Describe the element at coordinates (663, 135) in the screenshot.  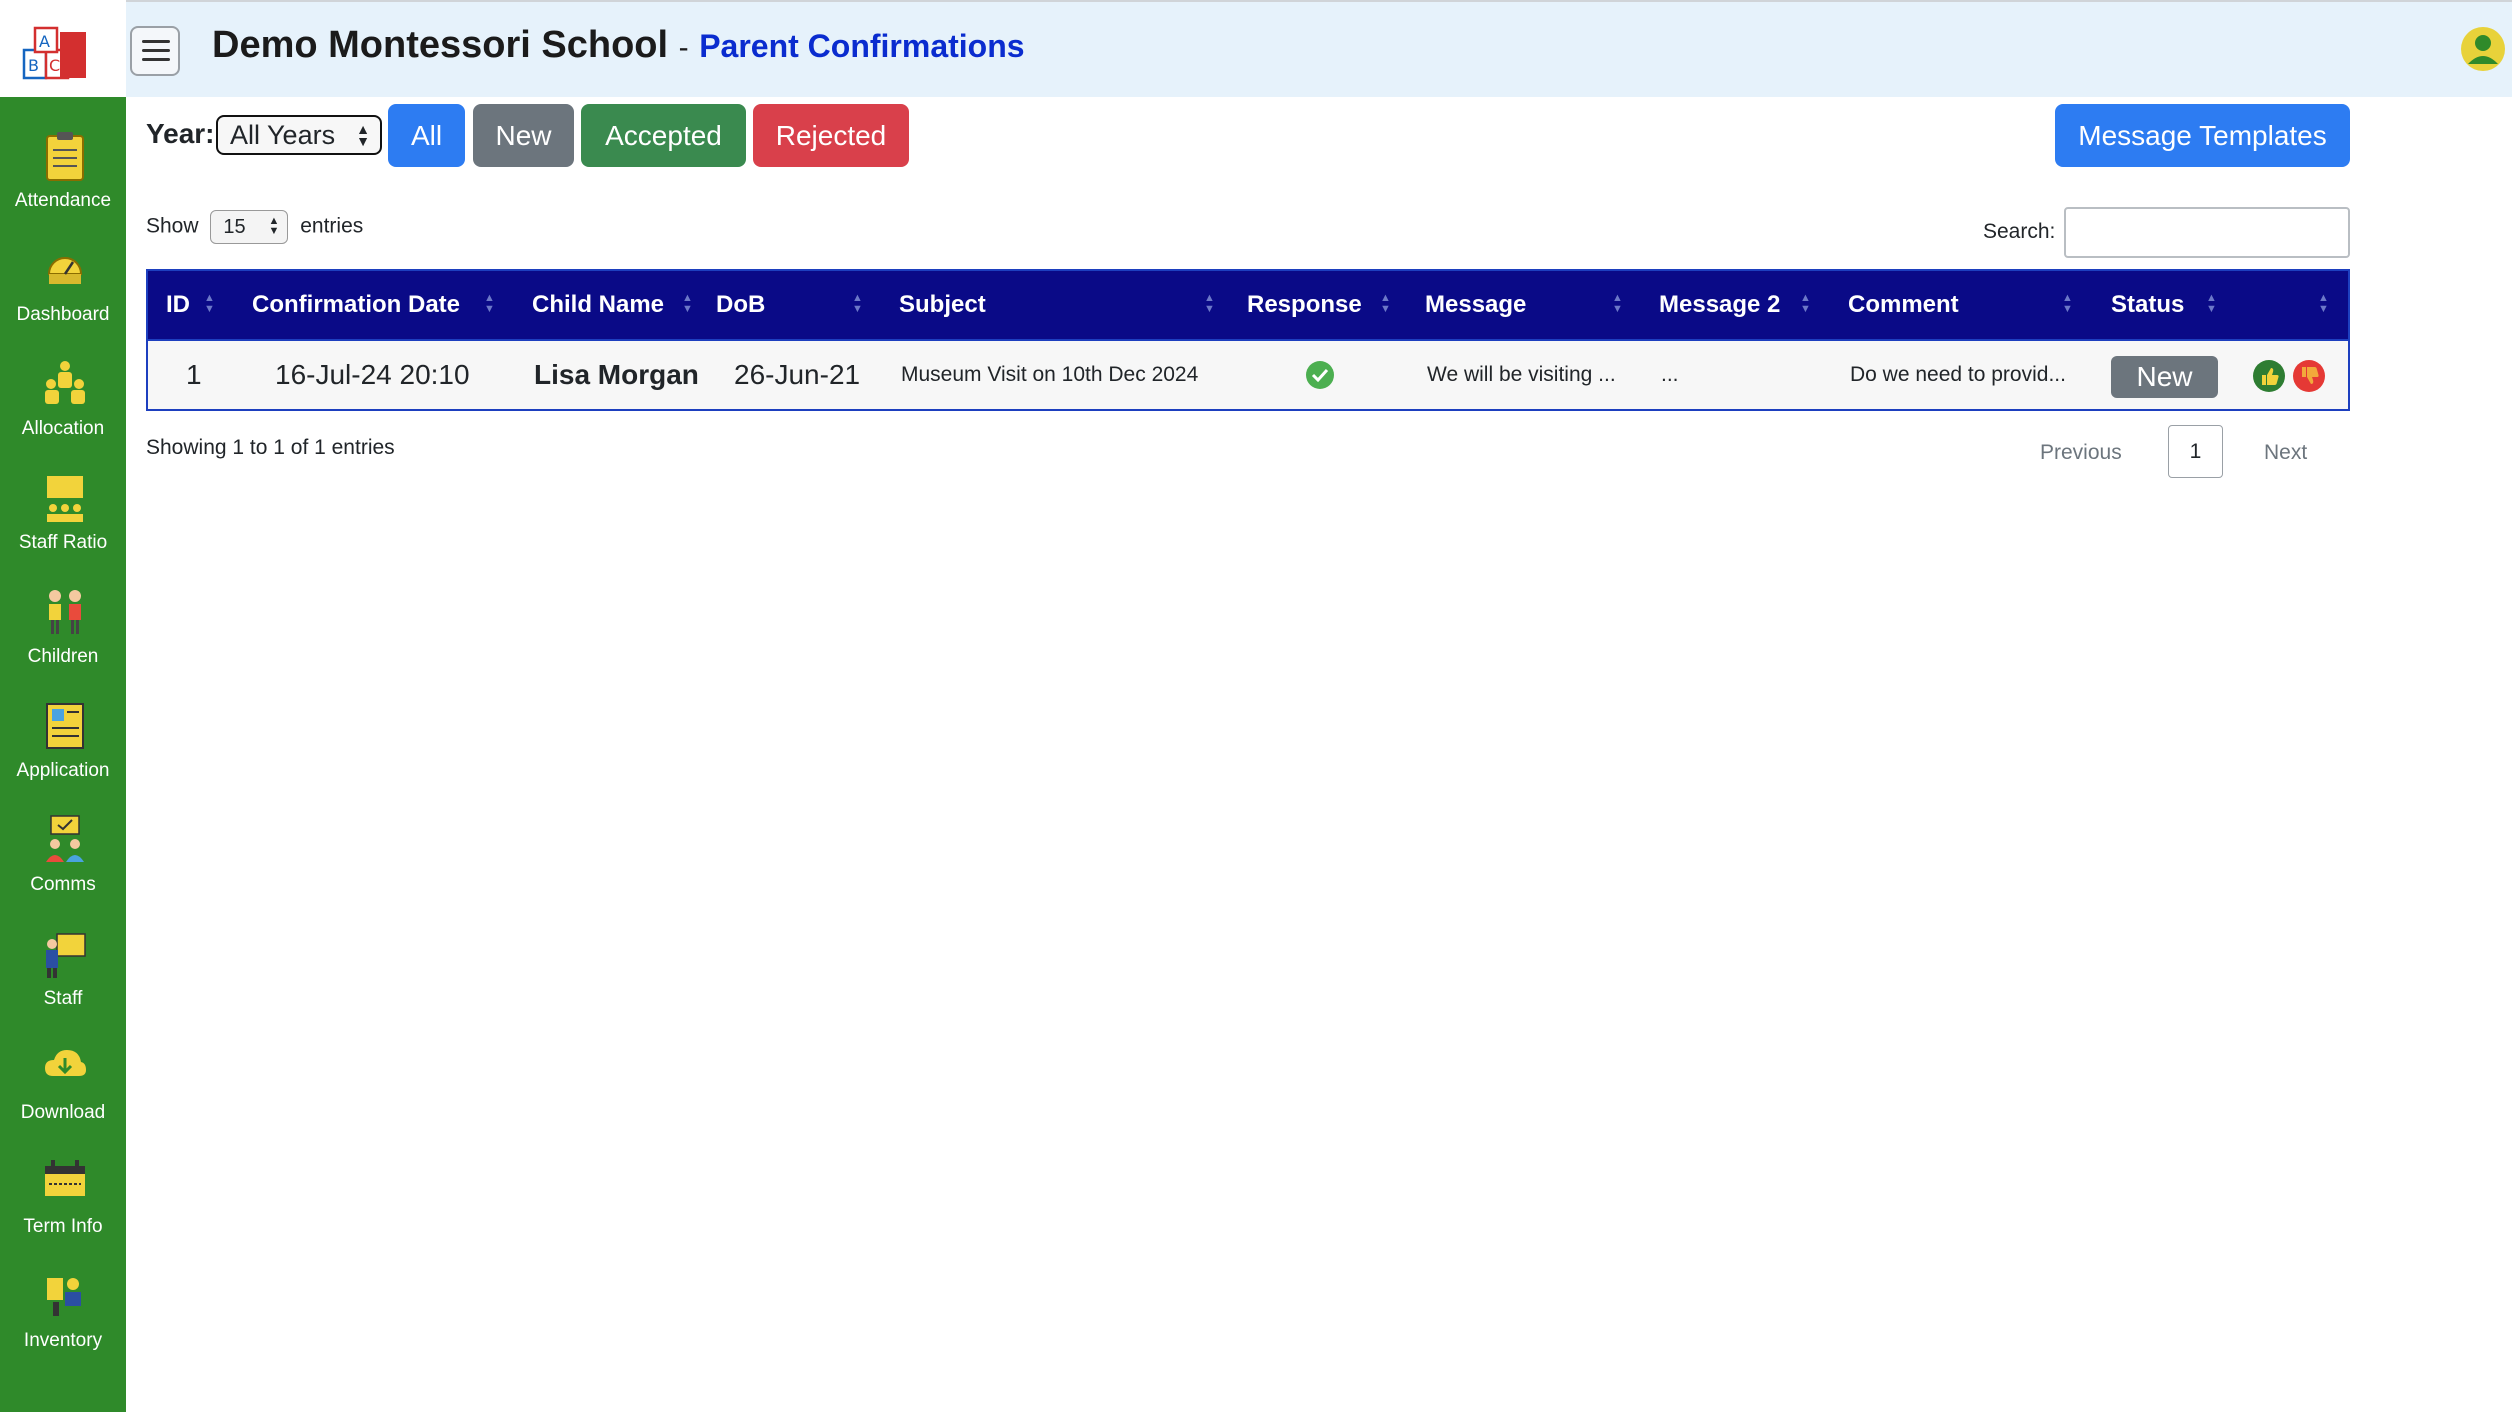
I see `filter-accepted-button: Accepted` at that location.